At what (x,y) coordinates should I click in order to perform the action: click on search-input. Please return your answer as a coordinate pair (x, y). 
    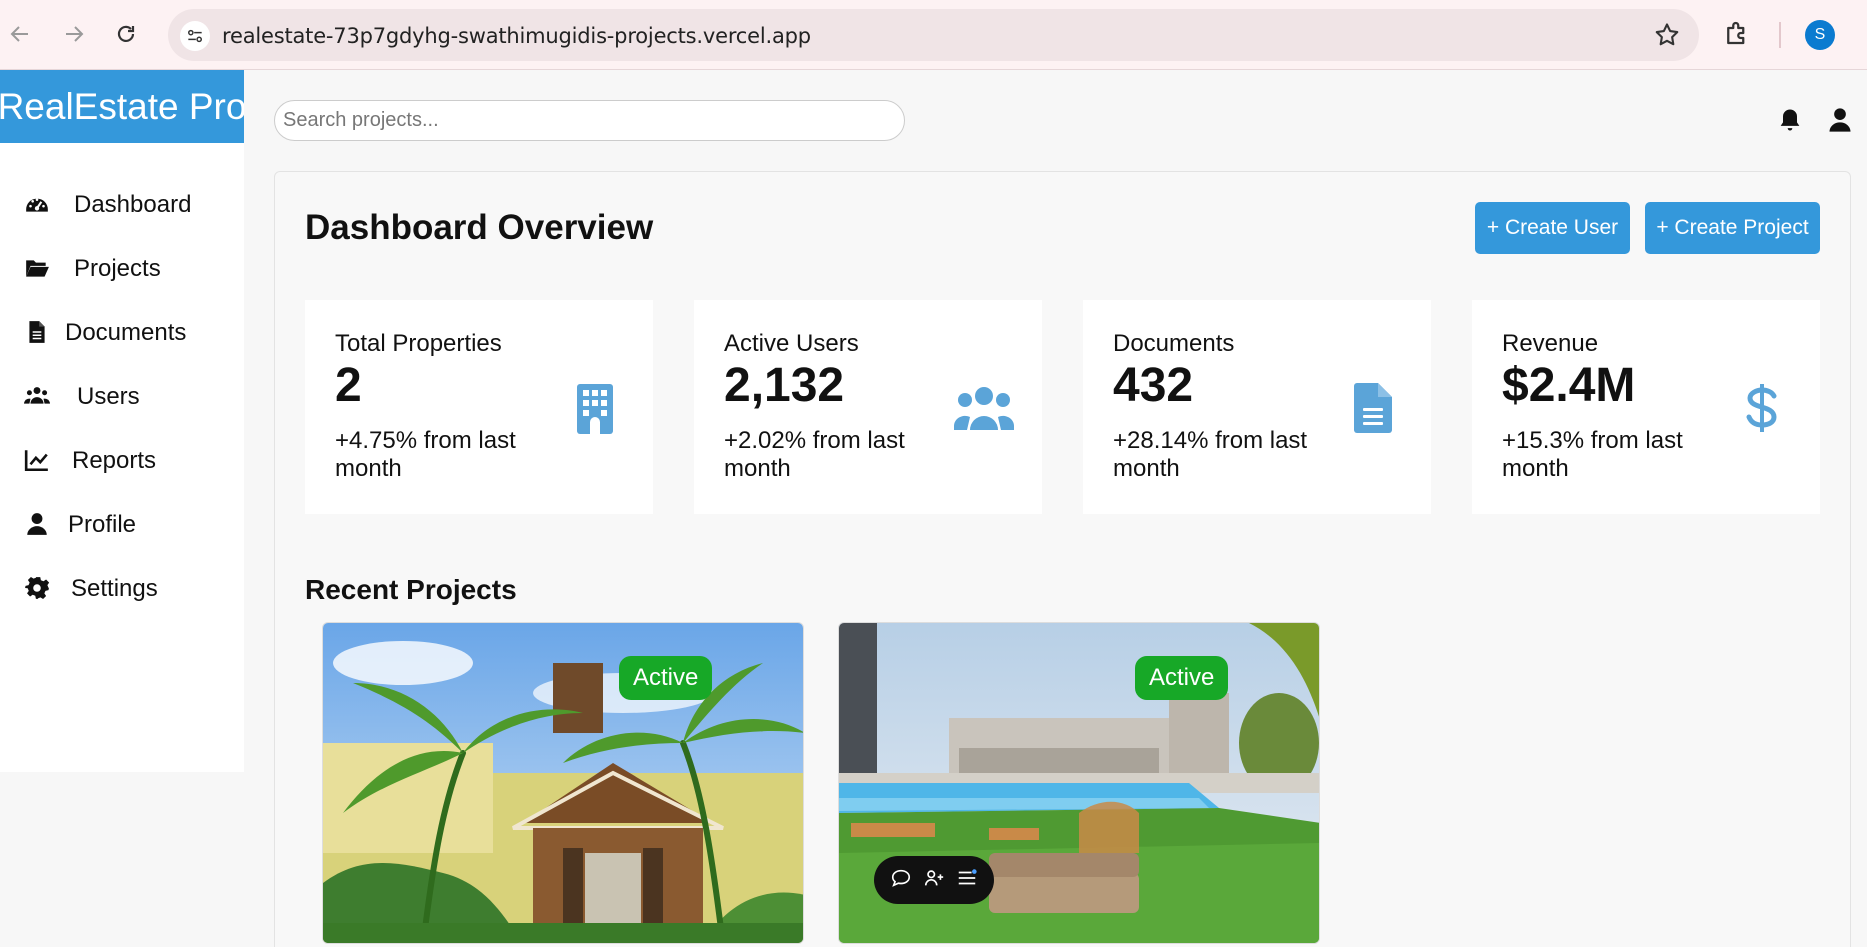
    Looking at the image, I should click on (589, 120).